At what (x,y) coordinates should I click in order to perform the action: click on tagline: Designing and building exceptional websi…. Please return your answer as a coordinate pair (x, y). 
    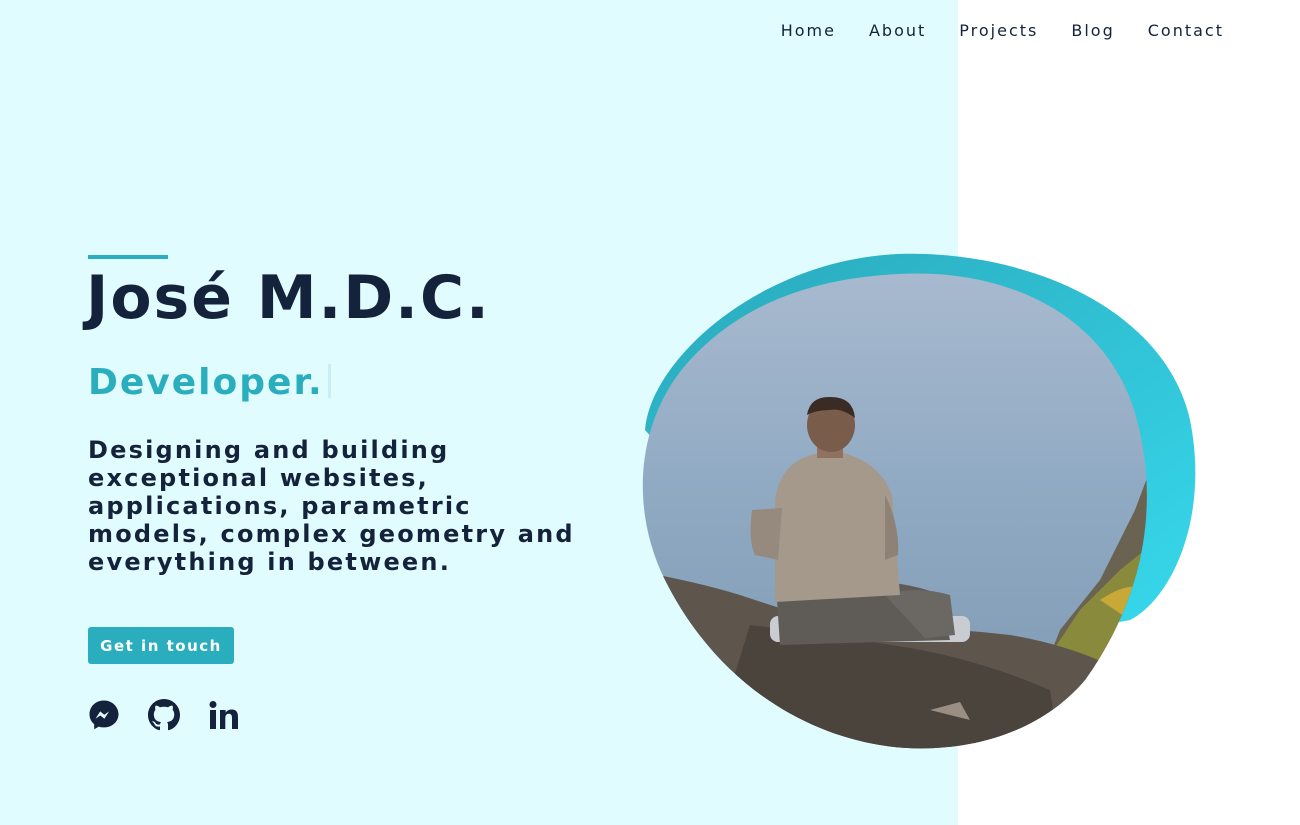
    Looking at the image, I should click on (331, 506).